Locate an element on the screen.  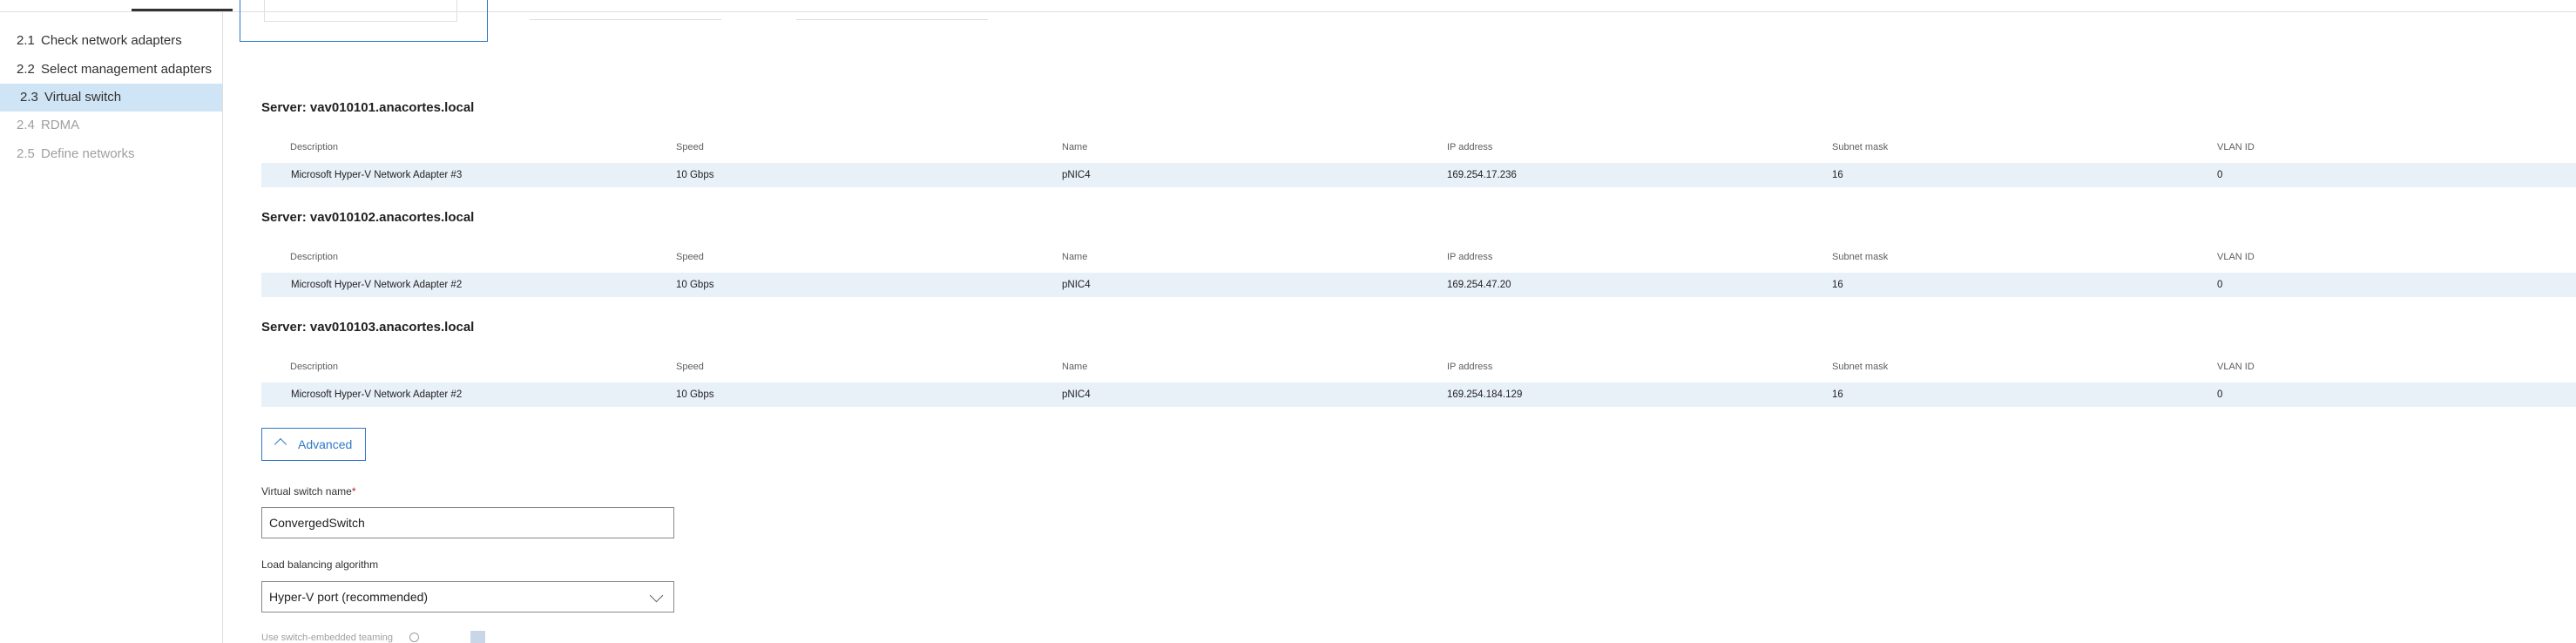
virtual-switch-name-input: ConvergedSwitch is located at coordinates (467, 522).